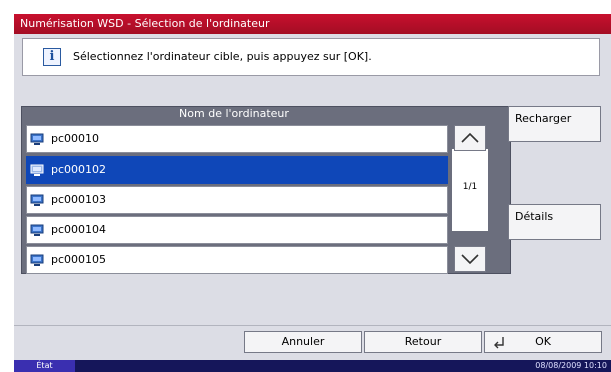  Describe the element at coordinates (234, 113) in the screenshot. I see `list-header: Nom de l'ordinateur` at that location.